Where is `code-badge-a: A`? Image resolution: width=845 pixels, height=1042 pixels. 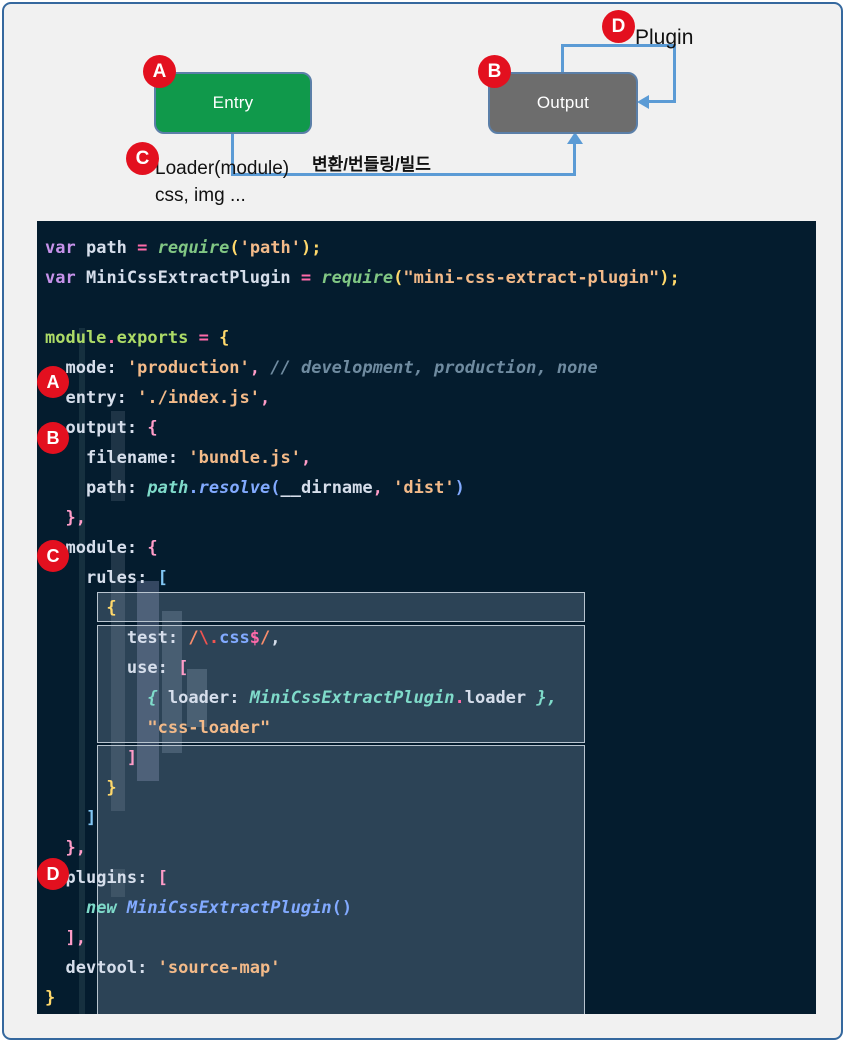
code-badge-a: A is located at coordinates (53, 382).